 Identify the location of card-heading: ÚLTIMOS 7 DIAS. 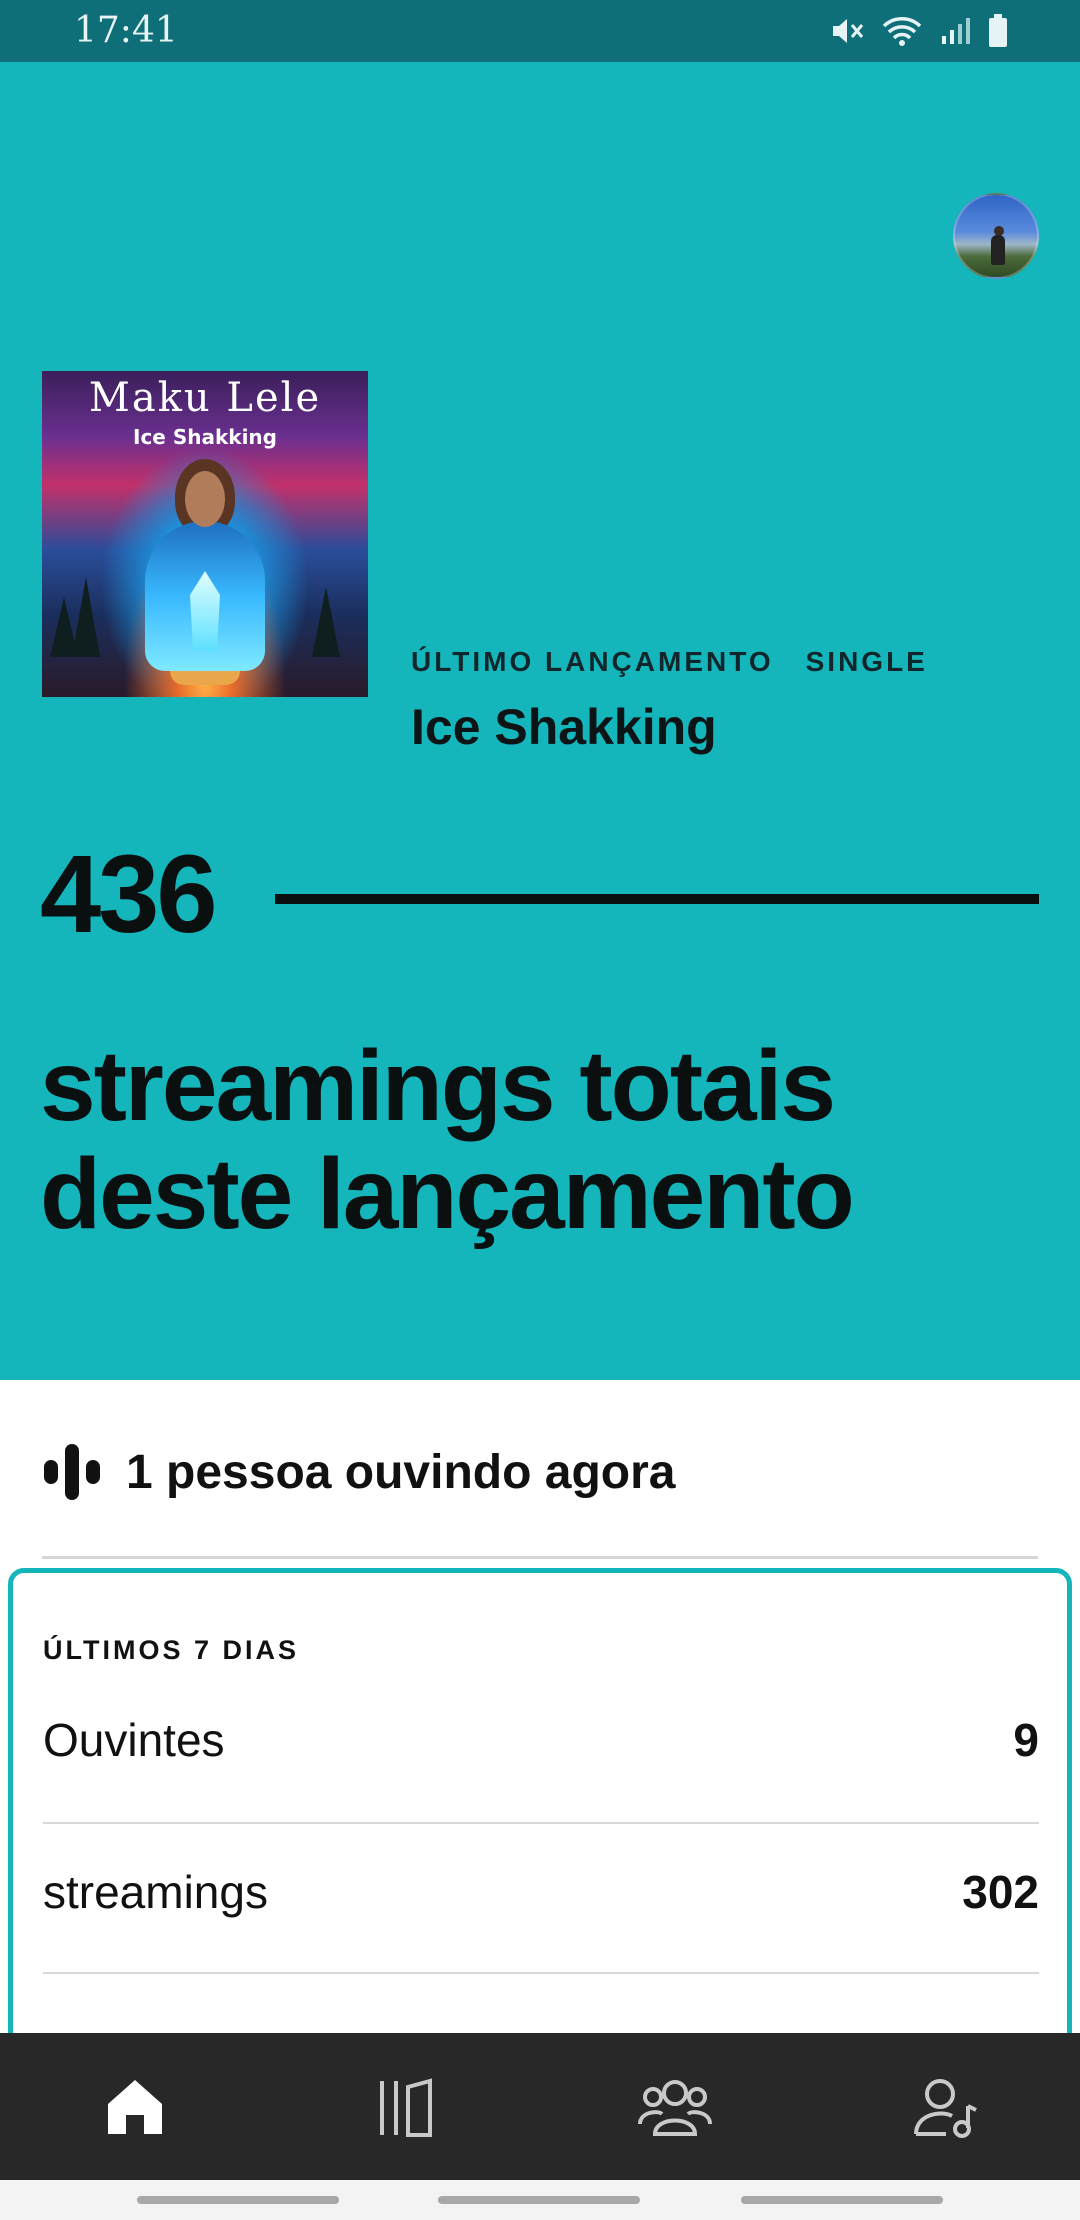
(171, 1650).